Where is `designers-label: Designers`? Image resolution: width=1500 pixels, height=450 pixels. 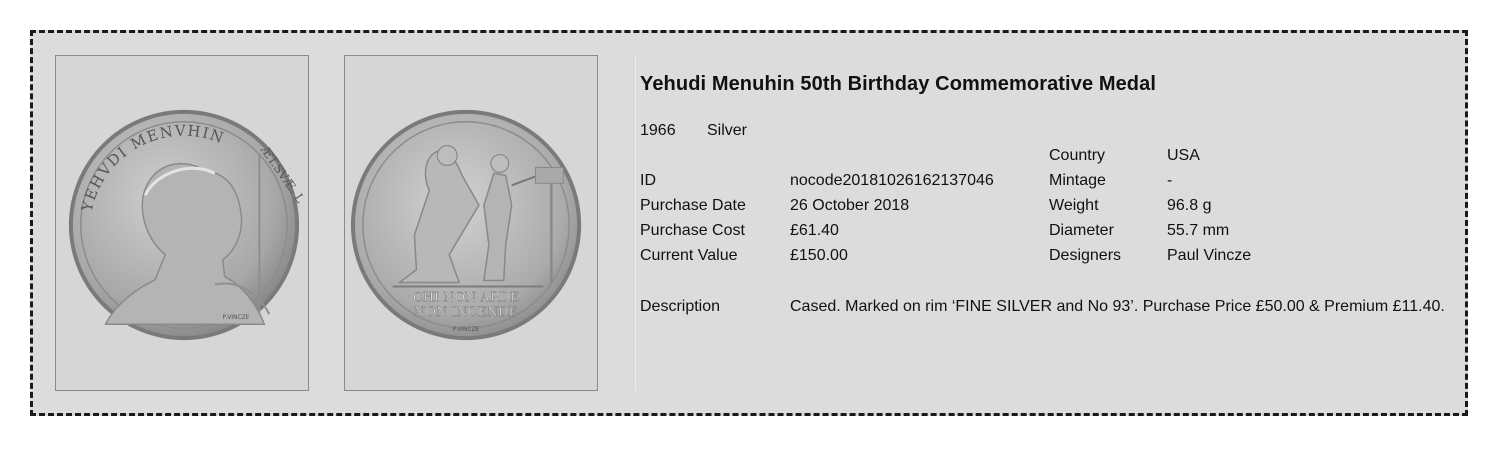 designers-label: Designers is located at coordinates (1085, 255).